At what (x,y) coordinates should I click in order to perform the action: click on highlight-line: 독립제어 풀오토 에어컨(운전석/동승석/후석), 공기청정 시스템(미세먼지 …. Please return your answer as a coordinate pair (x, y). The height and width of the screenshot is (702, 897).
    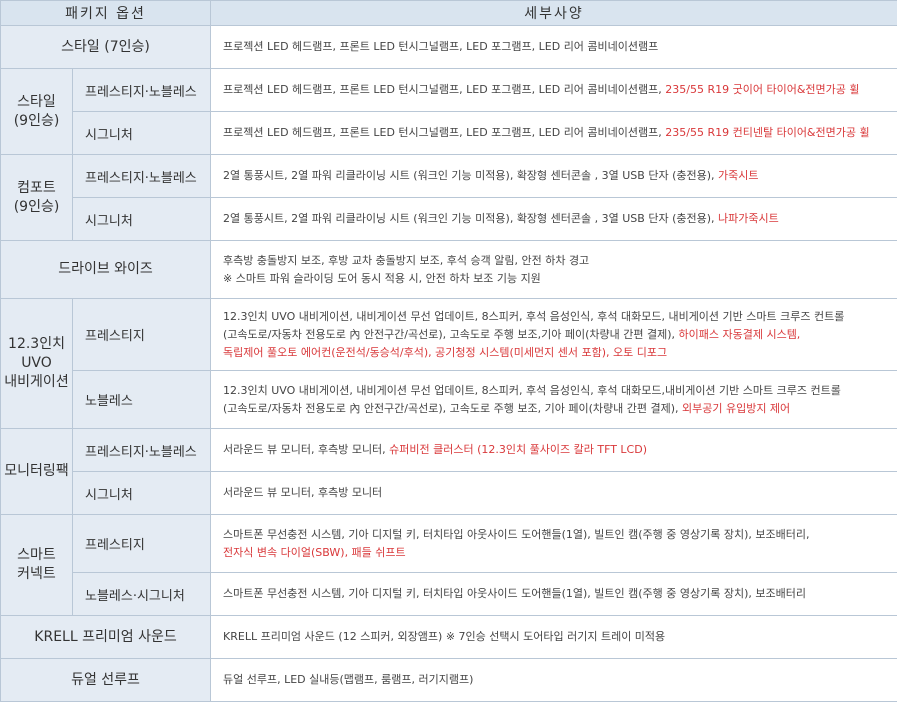
    Looking at the image, I should click on (560, 353).